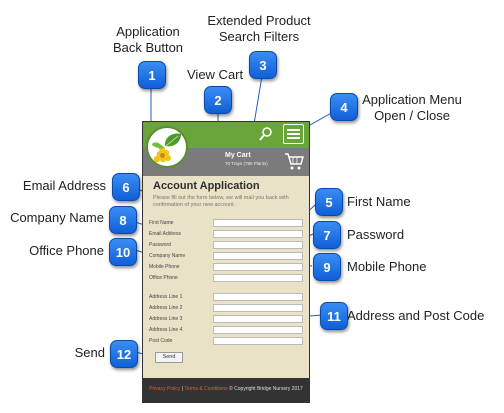 This screenshot has width=504, height=413. Describe the element at coordinates (148, 47) in the screenshot. I see `annotation-1-line2: Back Button` at that location.